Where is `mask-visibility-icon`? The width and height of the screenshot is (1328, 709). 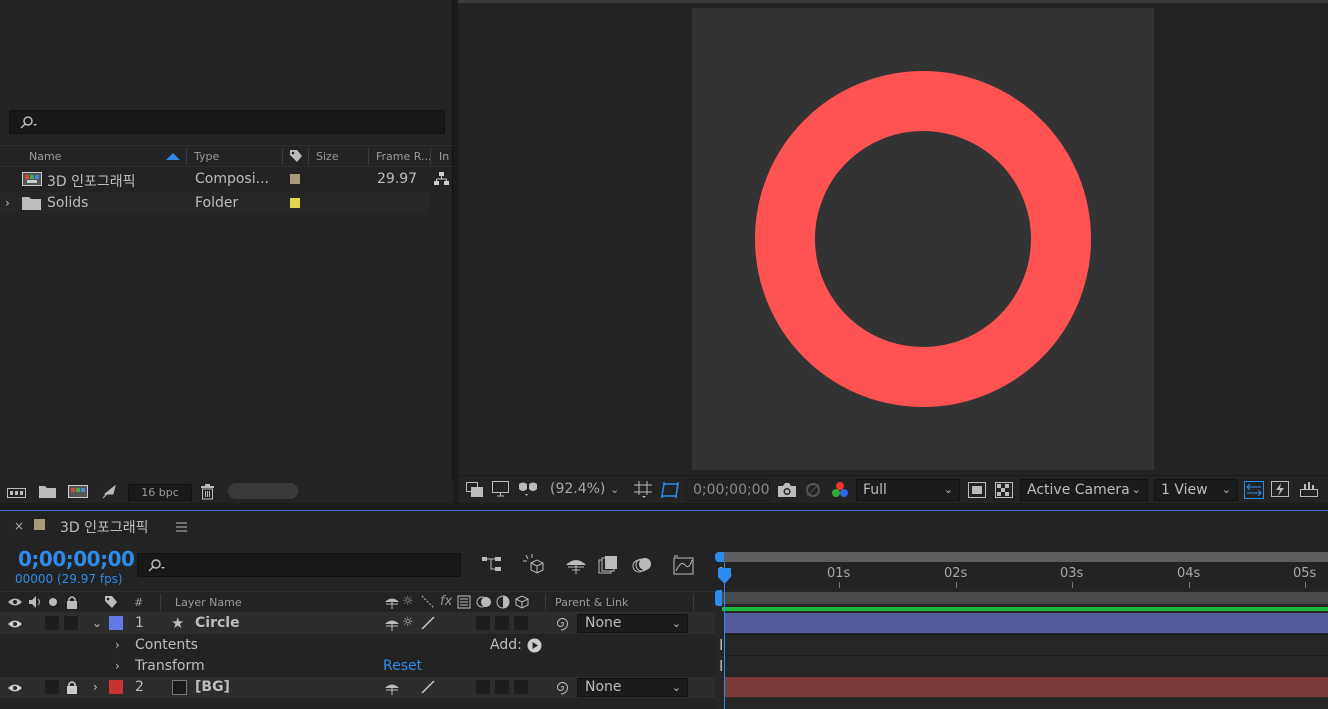
mask-visibility-icon is located at coordinates (529, 489).